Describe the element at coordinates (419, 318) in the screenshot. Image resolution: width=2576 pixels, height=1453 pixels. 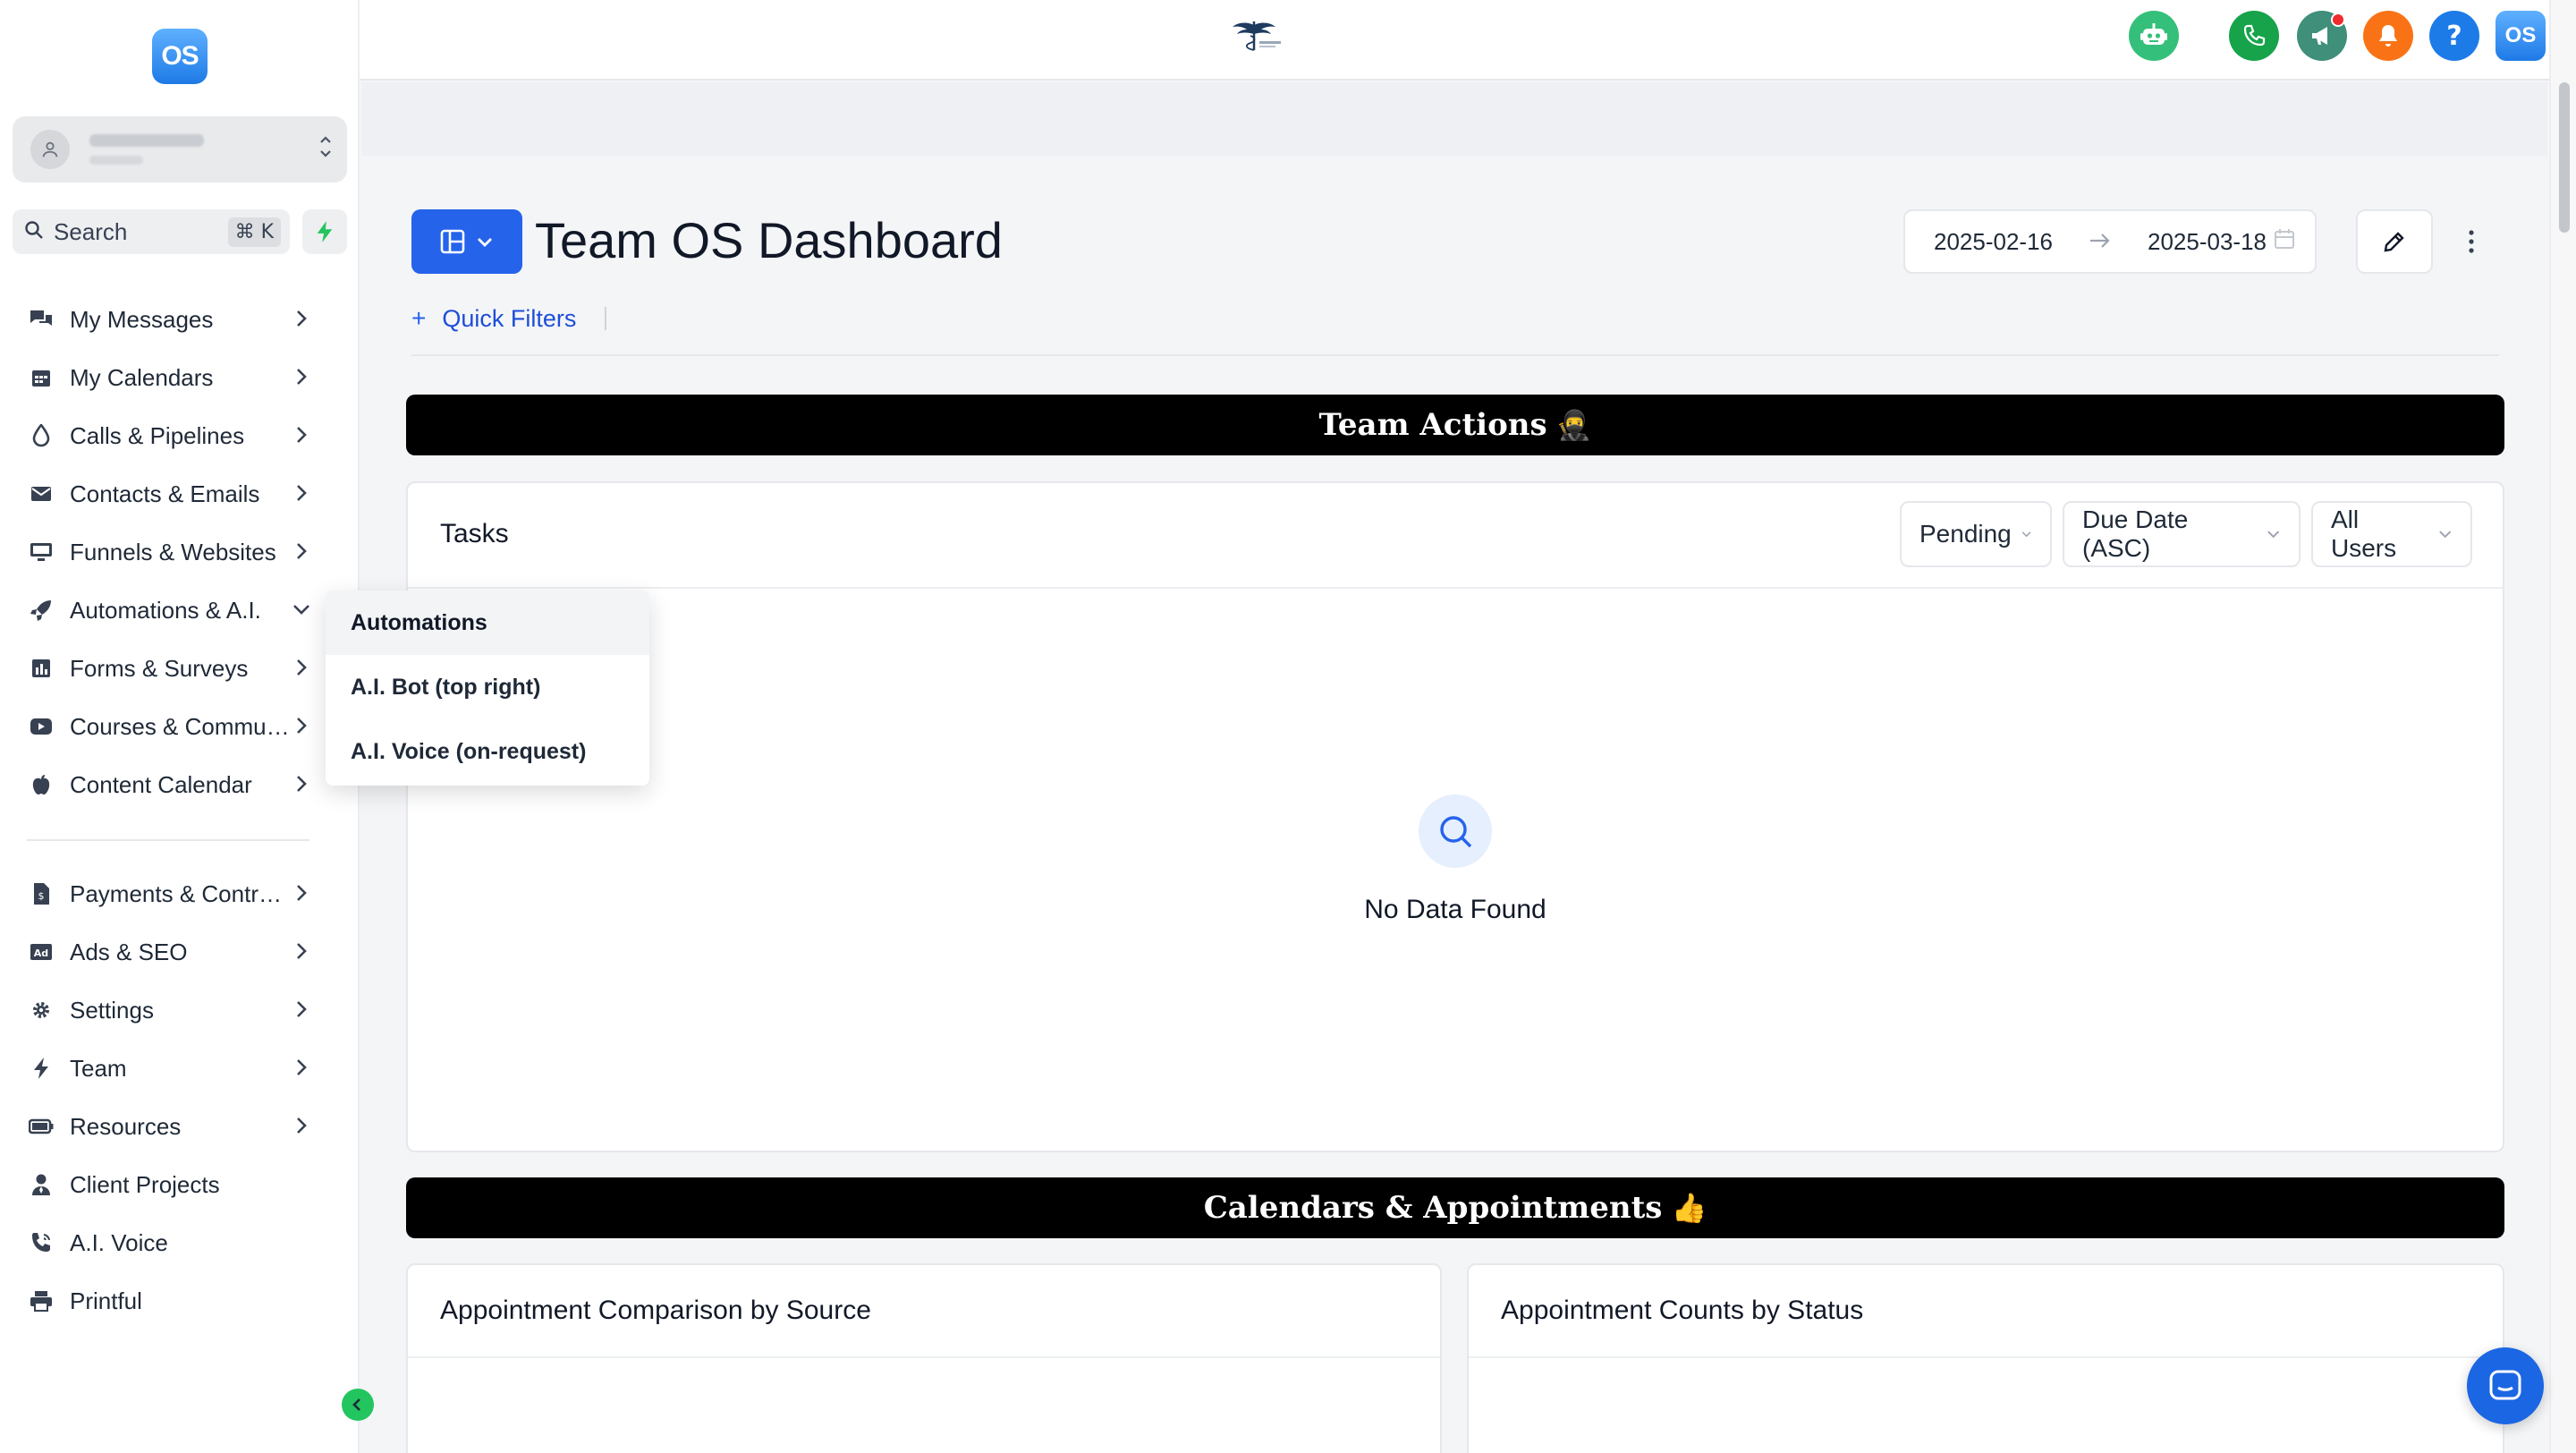
I see `plus-icon: +` at that location.